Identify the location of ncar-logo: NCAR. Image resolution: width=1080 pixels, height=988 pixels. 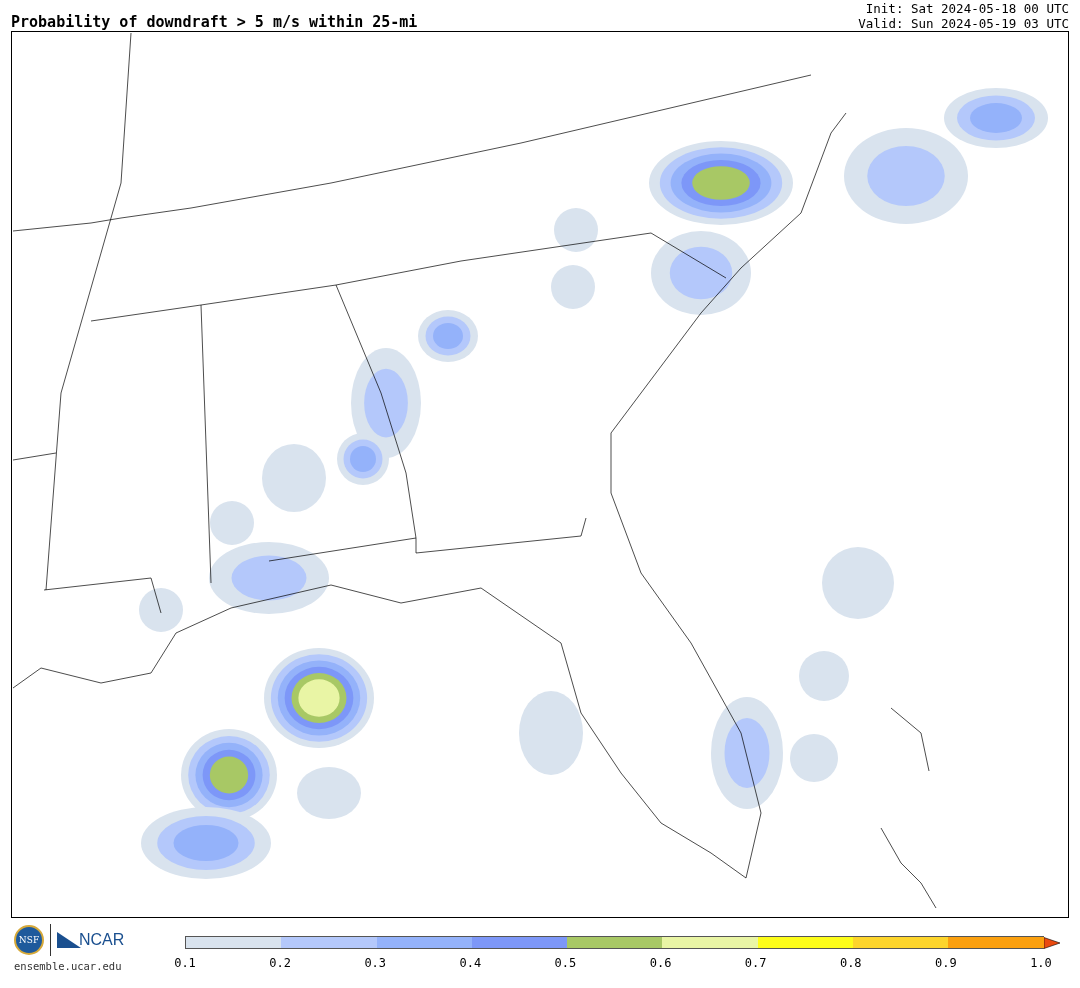
(102, 940).